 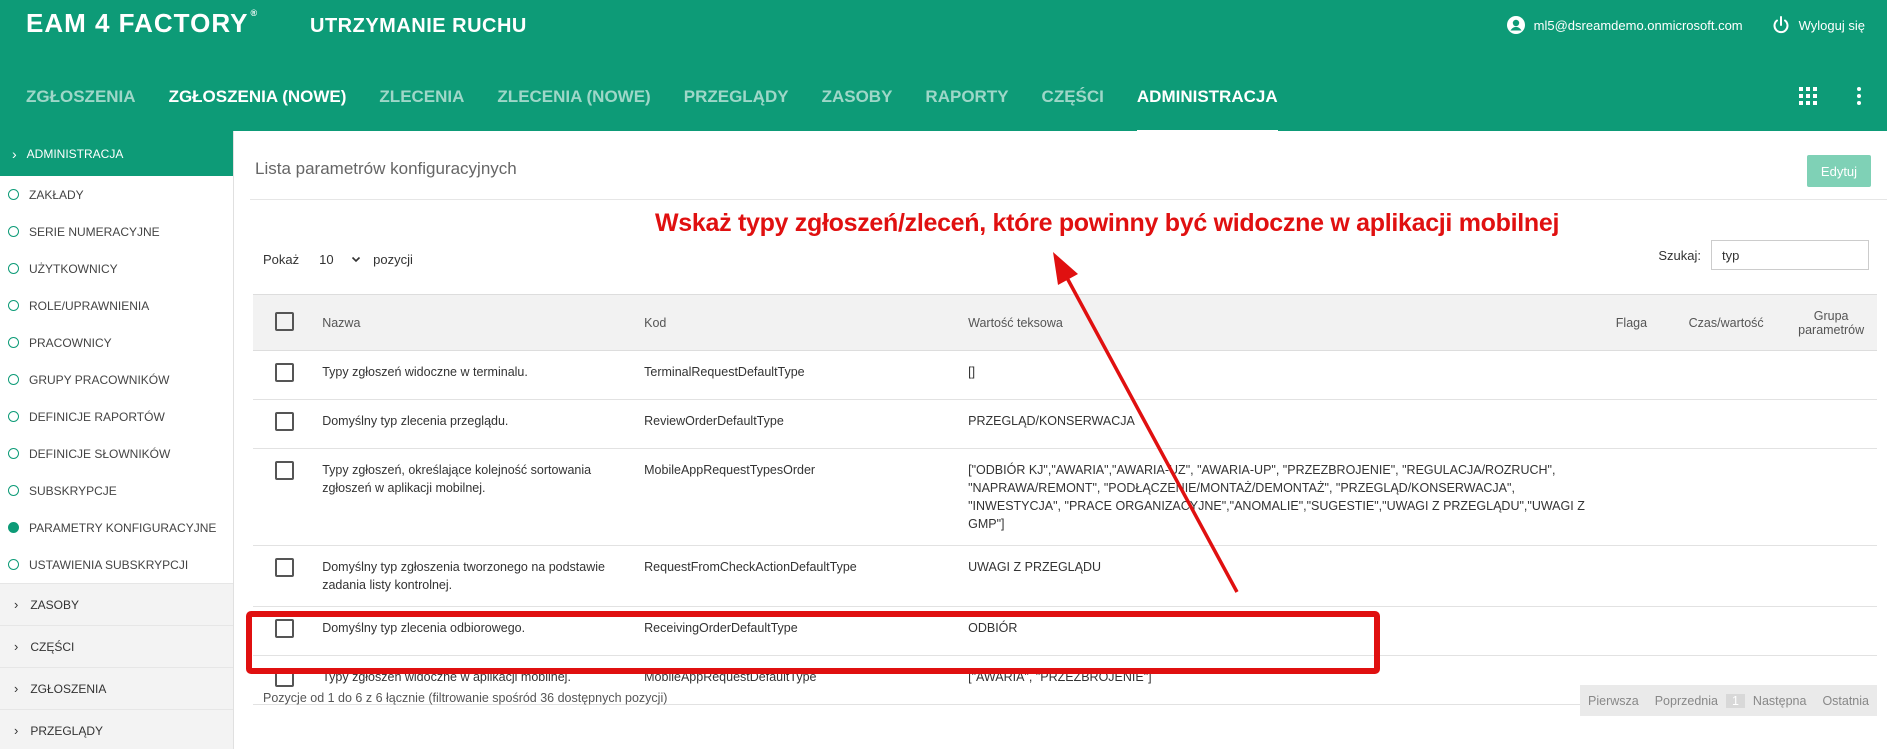 I want to click on col-header-time: Czas/wartość, so click(x=1726, y=322).